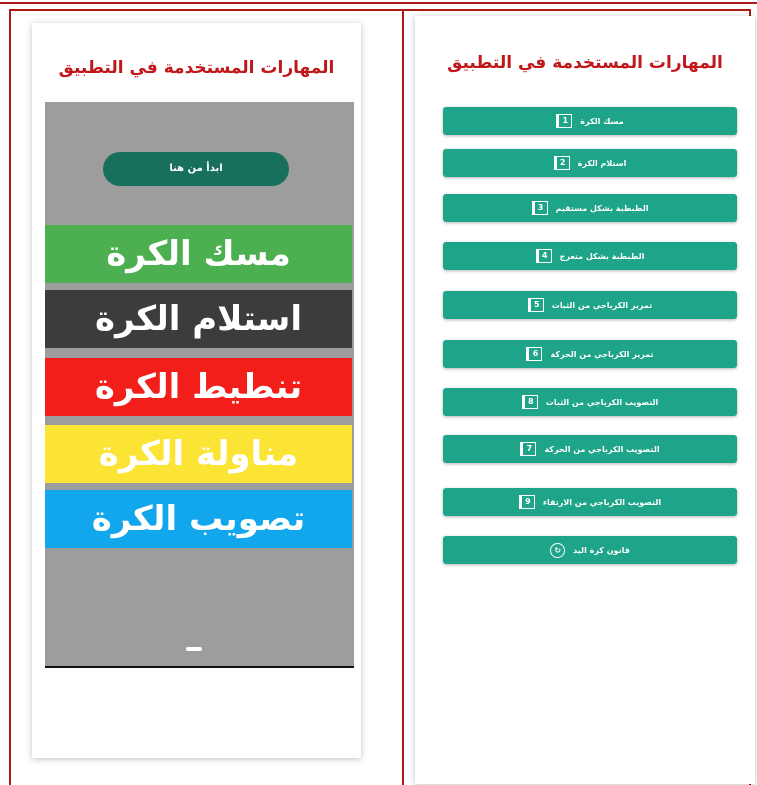 The height and width of the screenshot is (785, 757). I want to click on numbered-book-icon: 4, so click(543, 256).